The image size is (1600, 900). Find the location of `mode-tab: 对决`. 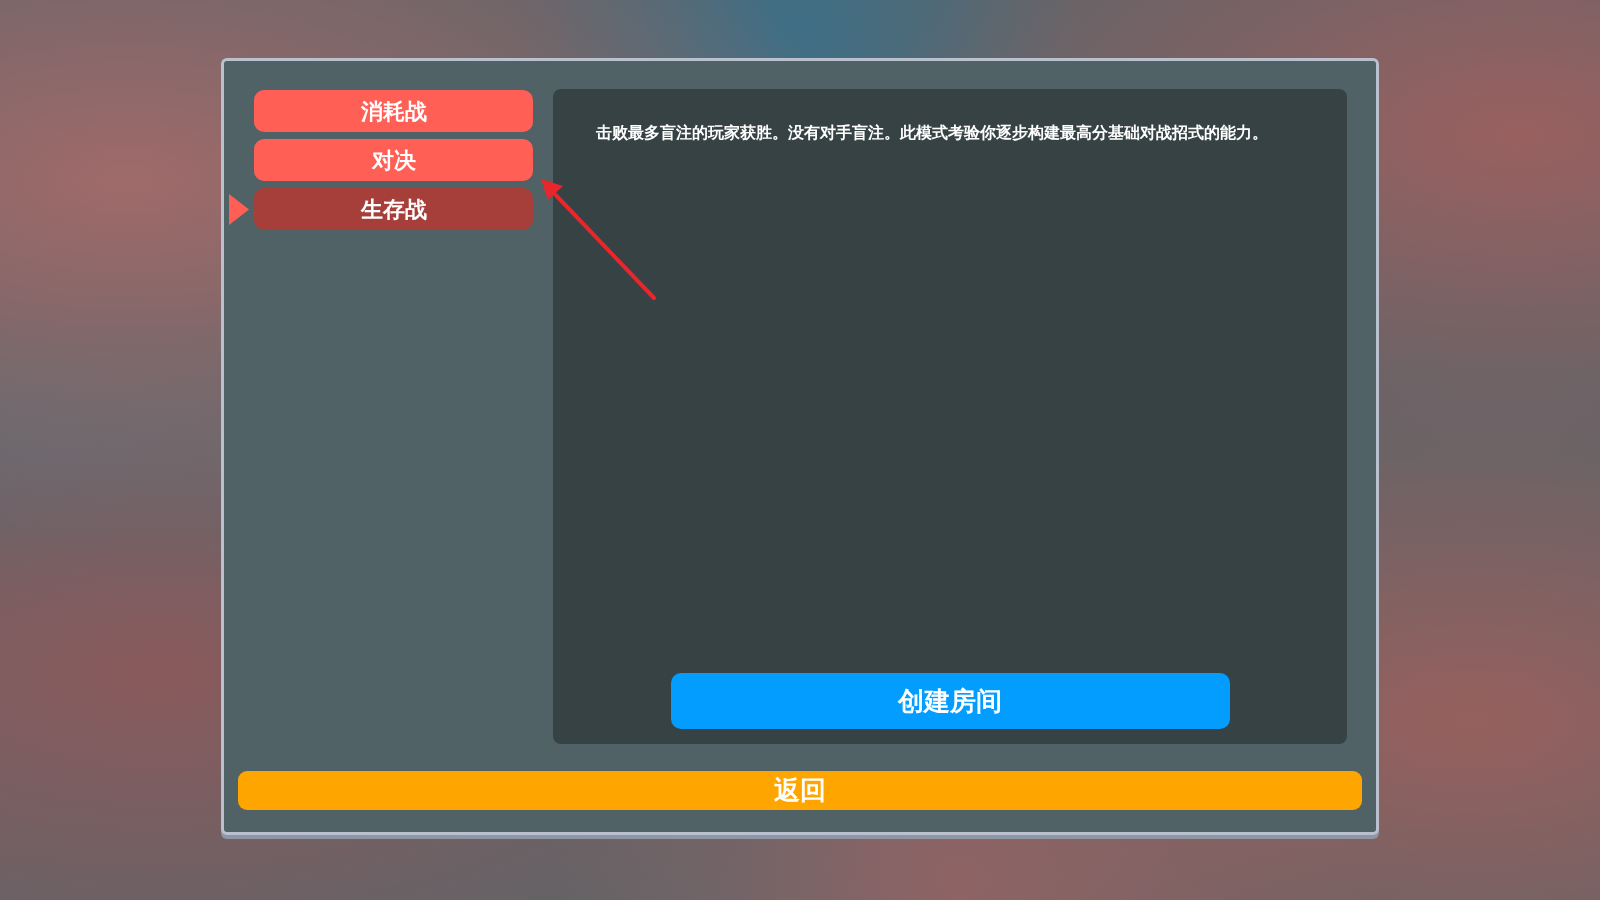

mode-tab: 对决 is located at coordinates (393, 160).